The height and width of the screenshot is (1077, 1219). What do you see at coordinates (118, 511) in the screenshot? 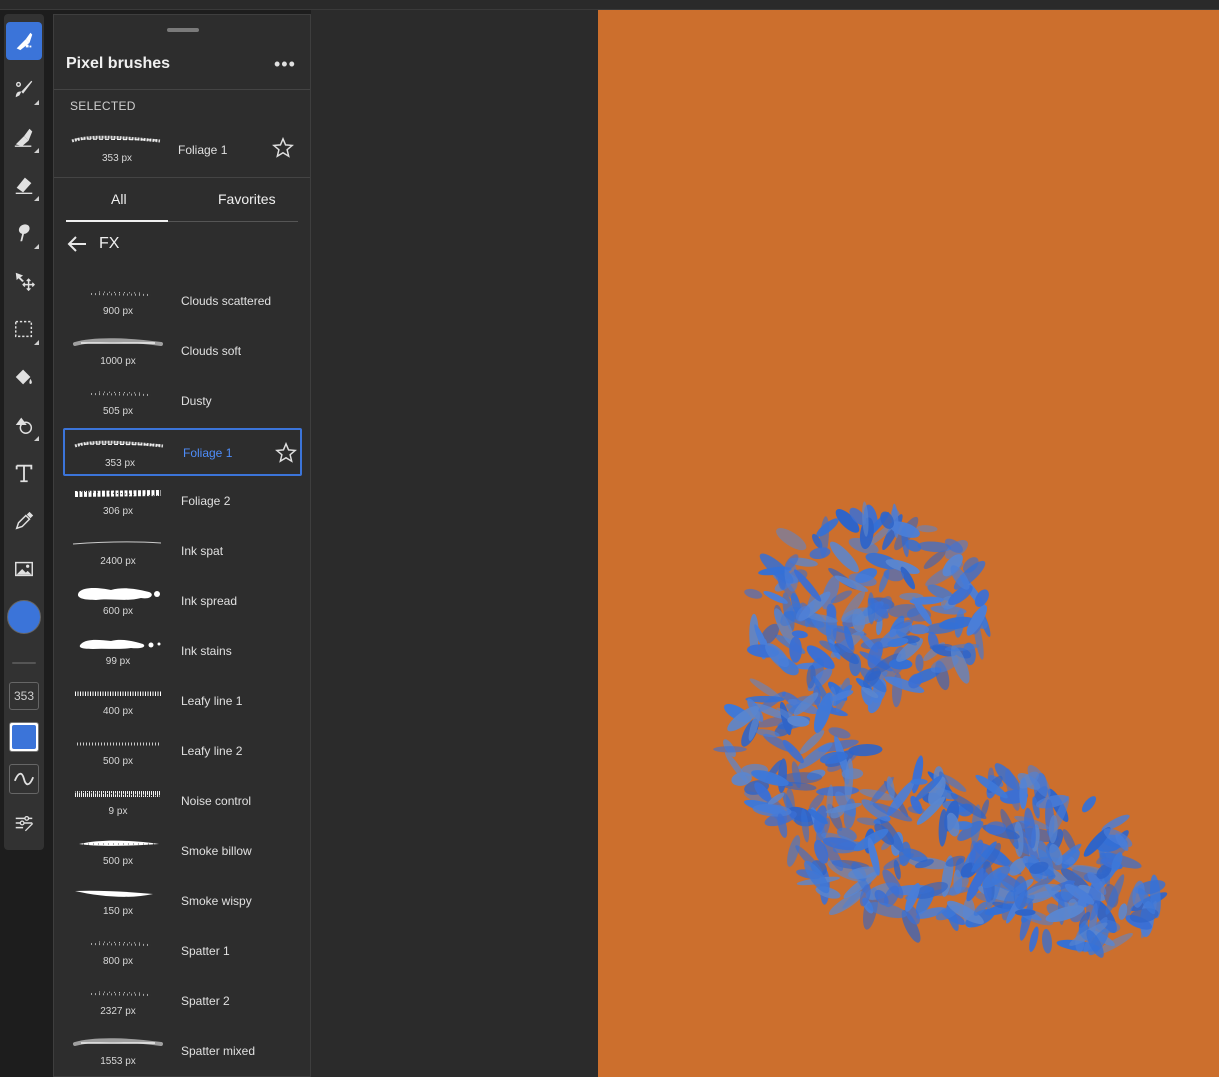
I see `brush-size: 306 px` at bounding box center [118, 511].